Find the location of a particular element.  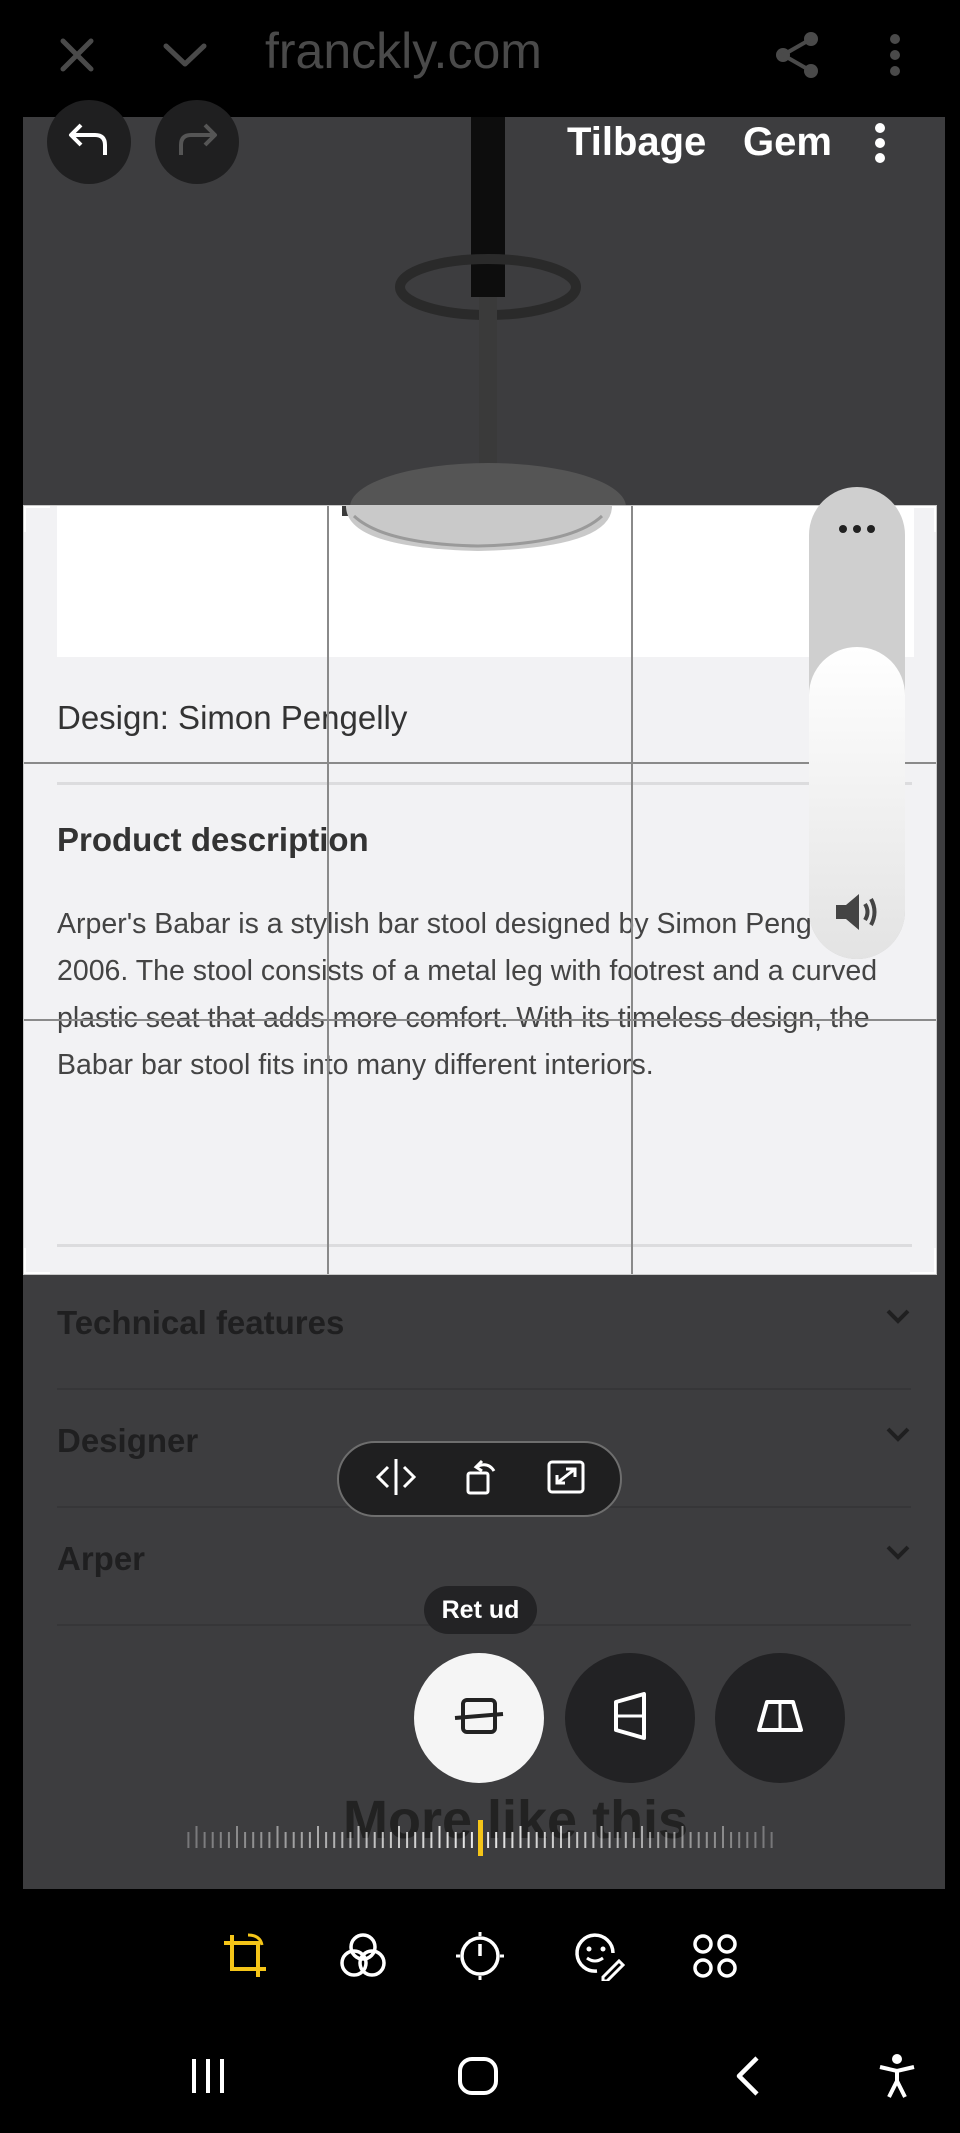

accessibility-icon is located at coordinates (897, 2076).